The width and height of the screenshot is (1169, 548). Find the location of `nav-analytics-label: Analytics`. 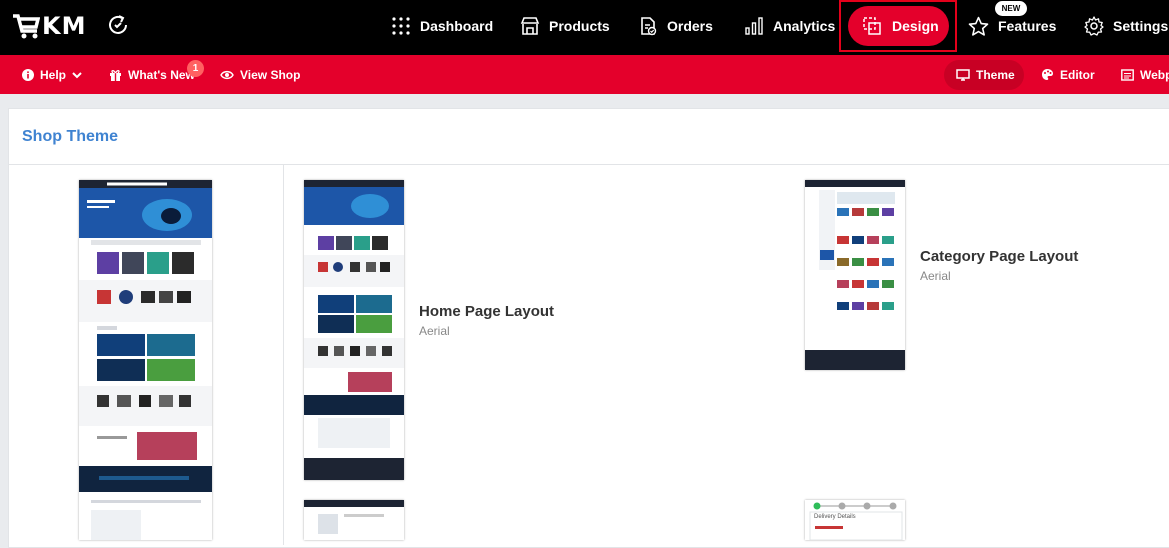

nav-analytics-label: Analytics is located at coordinates (804, 26).